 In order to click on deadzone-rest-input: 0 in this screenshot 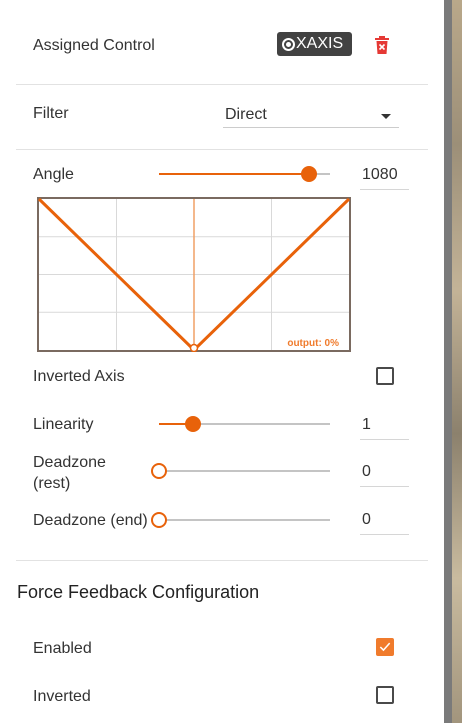, I will do `click(384, 474)`.